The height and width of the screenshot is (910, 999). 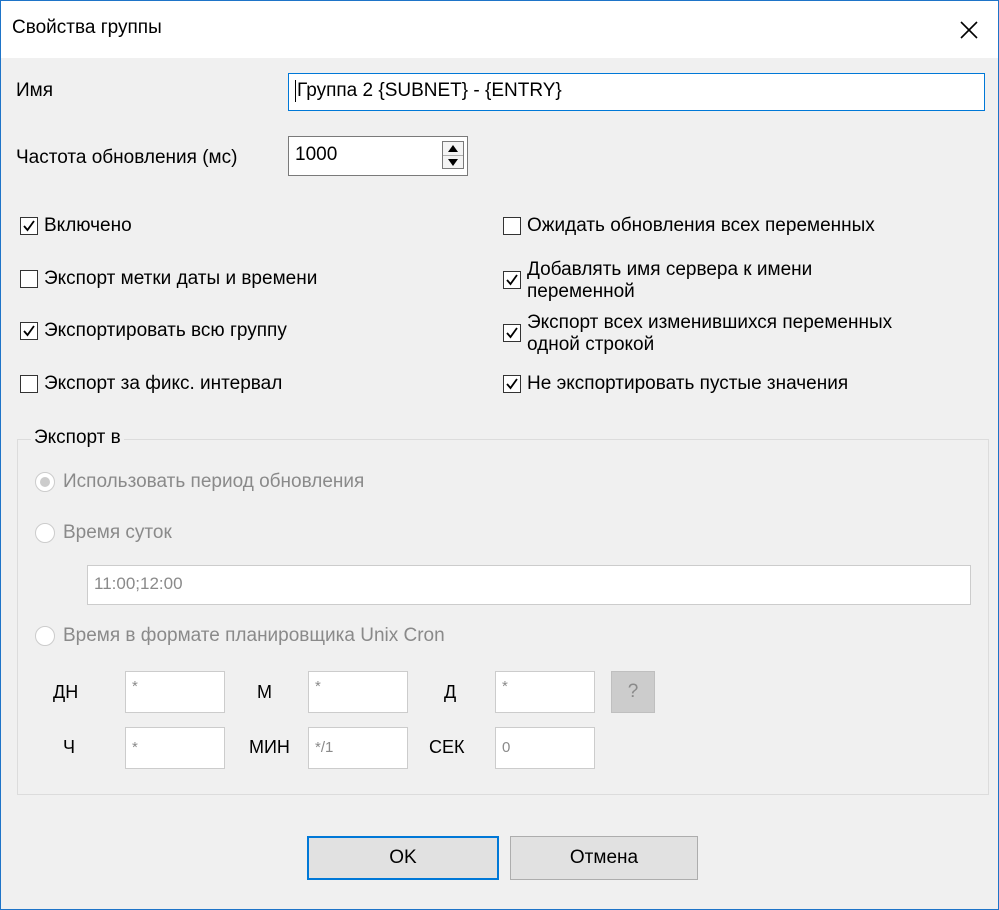 I want to click on checkbox-add-server-name-line1: Добавлять имя сервера к имени, so click(x=670, y=269).